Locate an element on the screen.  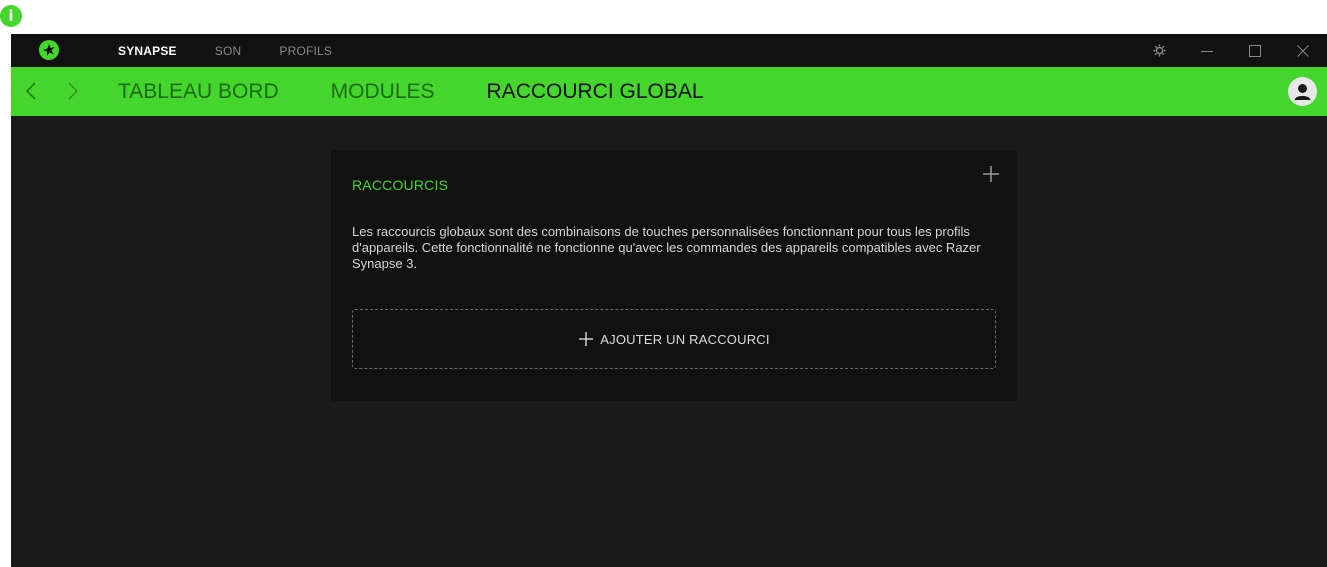
add-shortcut-button: AJOUTER UN RACCOURCI is located at coordinates (674, 339).